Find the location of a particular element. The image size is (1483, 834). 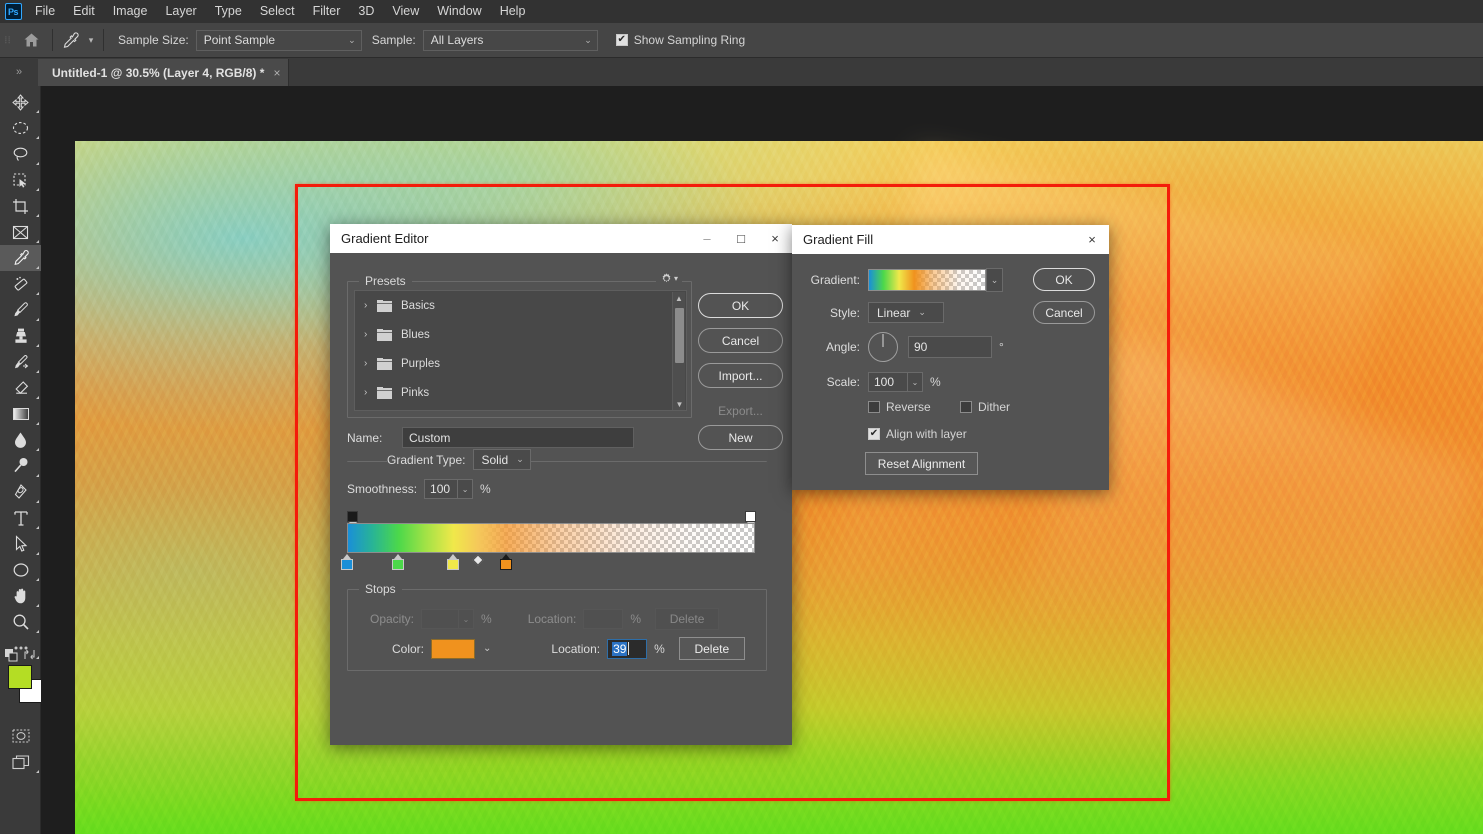

tab-overflow-chevron-icon: » is located at coordinates (19, 72).